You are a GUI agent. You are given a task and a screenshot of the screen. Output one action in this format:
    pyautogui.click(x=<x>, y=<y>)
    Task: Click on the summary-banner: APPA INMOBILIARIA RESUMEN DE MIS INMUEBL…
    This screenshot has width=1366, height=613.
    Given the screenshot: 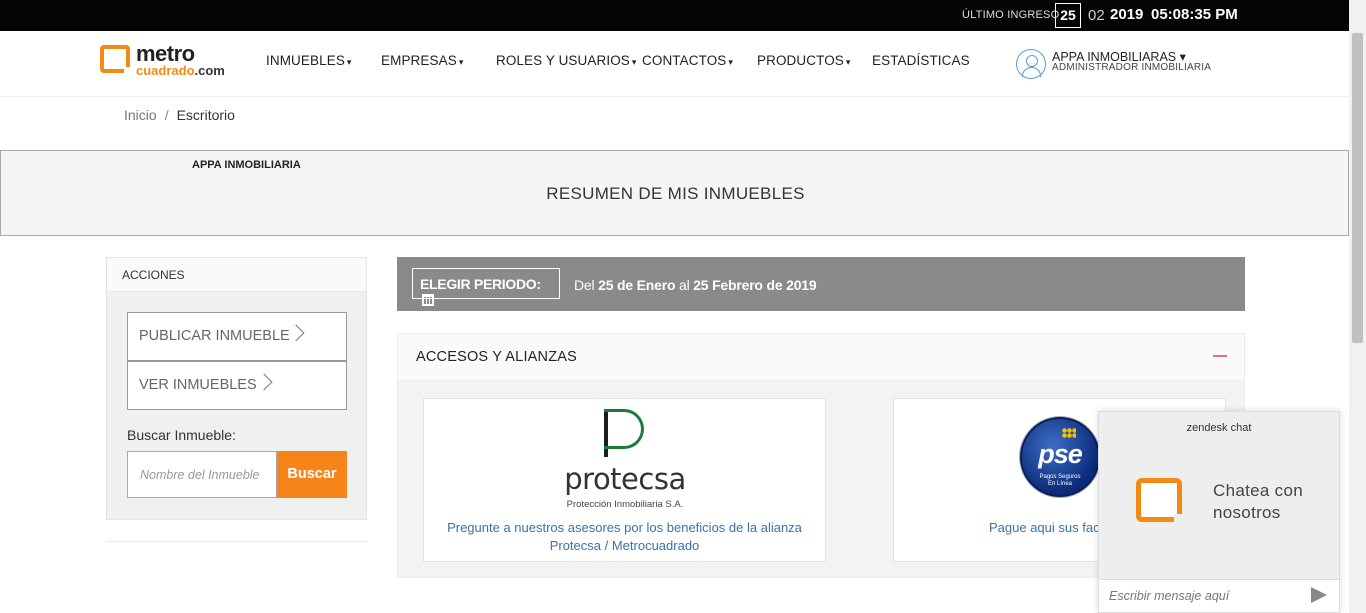 What is the action you would take?
    pyautogui.click(x=674, y=193)
    